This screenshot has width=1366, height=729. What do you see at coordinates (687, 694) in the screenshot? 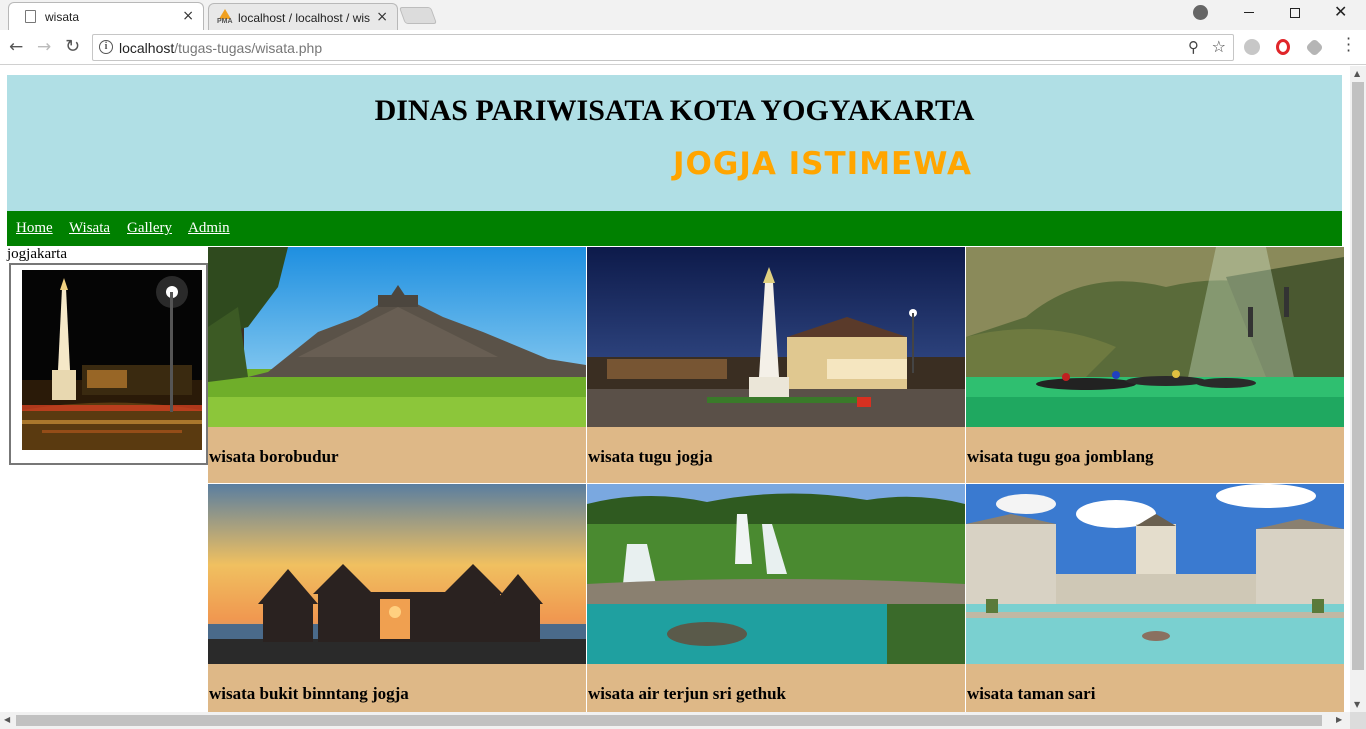
I see `card-caption: wisata air terjun sri gethuk` at bounding box center [687, 694].